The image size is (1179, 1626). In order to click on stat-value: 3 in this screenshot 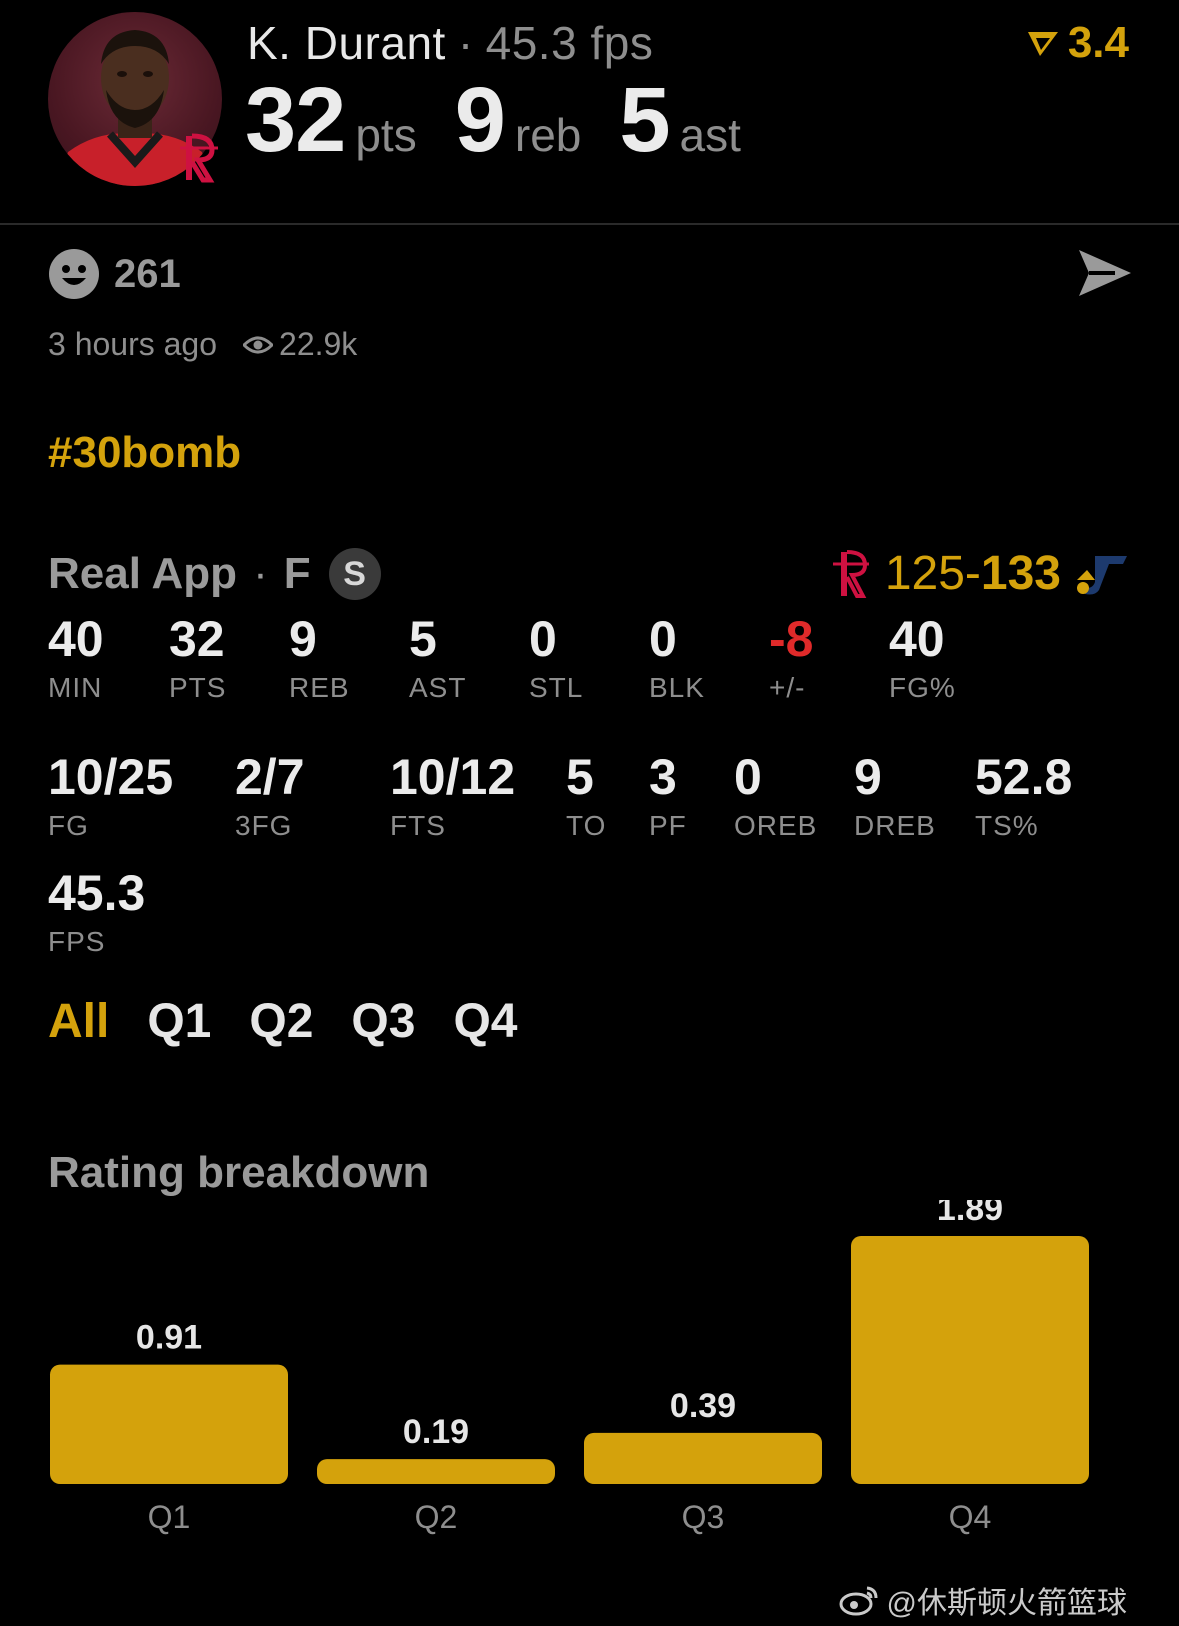, I will do `click(663, 777)`.